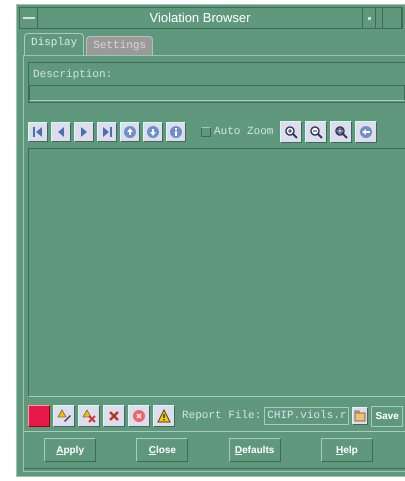 The image size is (405, 481). What do you see at coordinates (206, 132) in the screenshot?
I see `checkbox` at bounding box center [206, 132].